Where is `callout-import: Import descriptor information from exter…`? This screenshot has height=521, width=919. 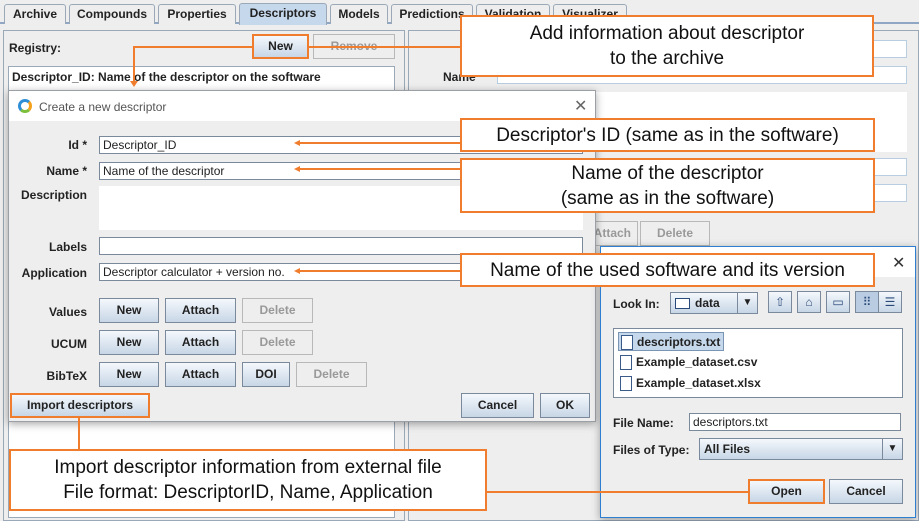
callout-import: Import descriptor information from exter… is located at coordinates (248, 480).